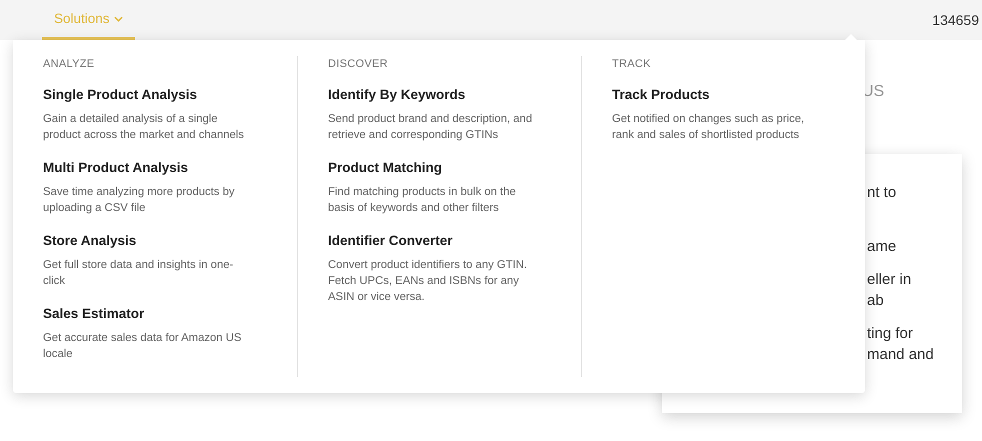  I want to click on menu-item-link: Single Product Analysis, so click(120, 95).